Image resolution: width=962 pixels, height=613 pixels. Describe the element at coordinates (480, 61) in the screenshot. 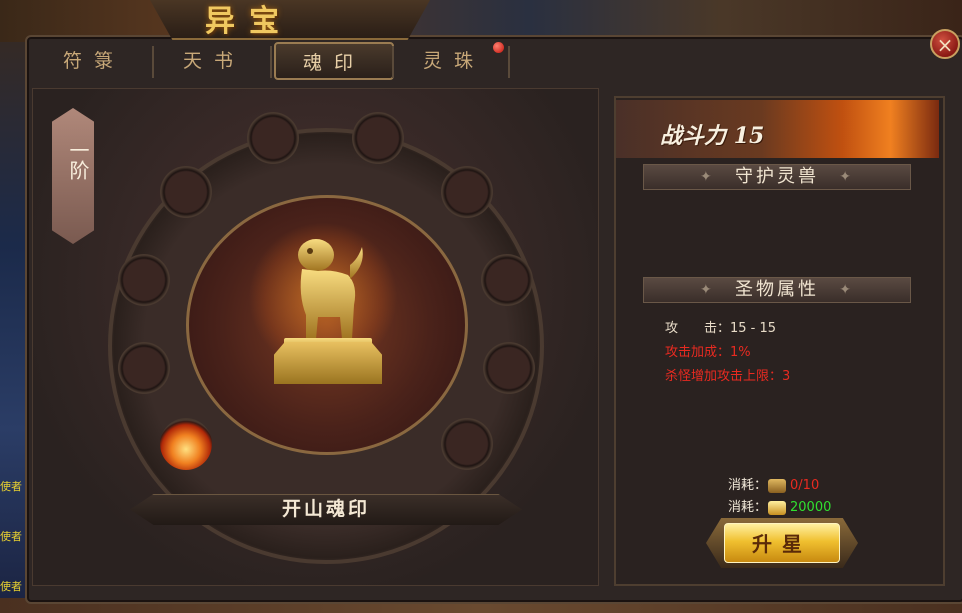

I see `tab-bar: 符箓 天书 魂印 灵珠` at that location.